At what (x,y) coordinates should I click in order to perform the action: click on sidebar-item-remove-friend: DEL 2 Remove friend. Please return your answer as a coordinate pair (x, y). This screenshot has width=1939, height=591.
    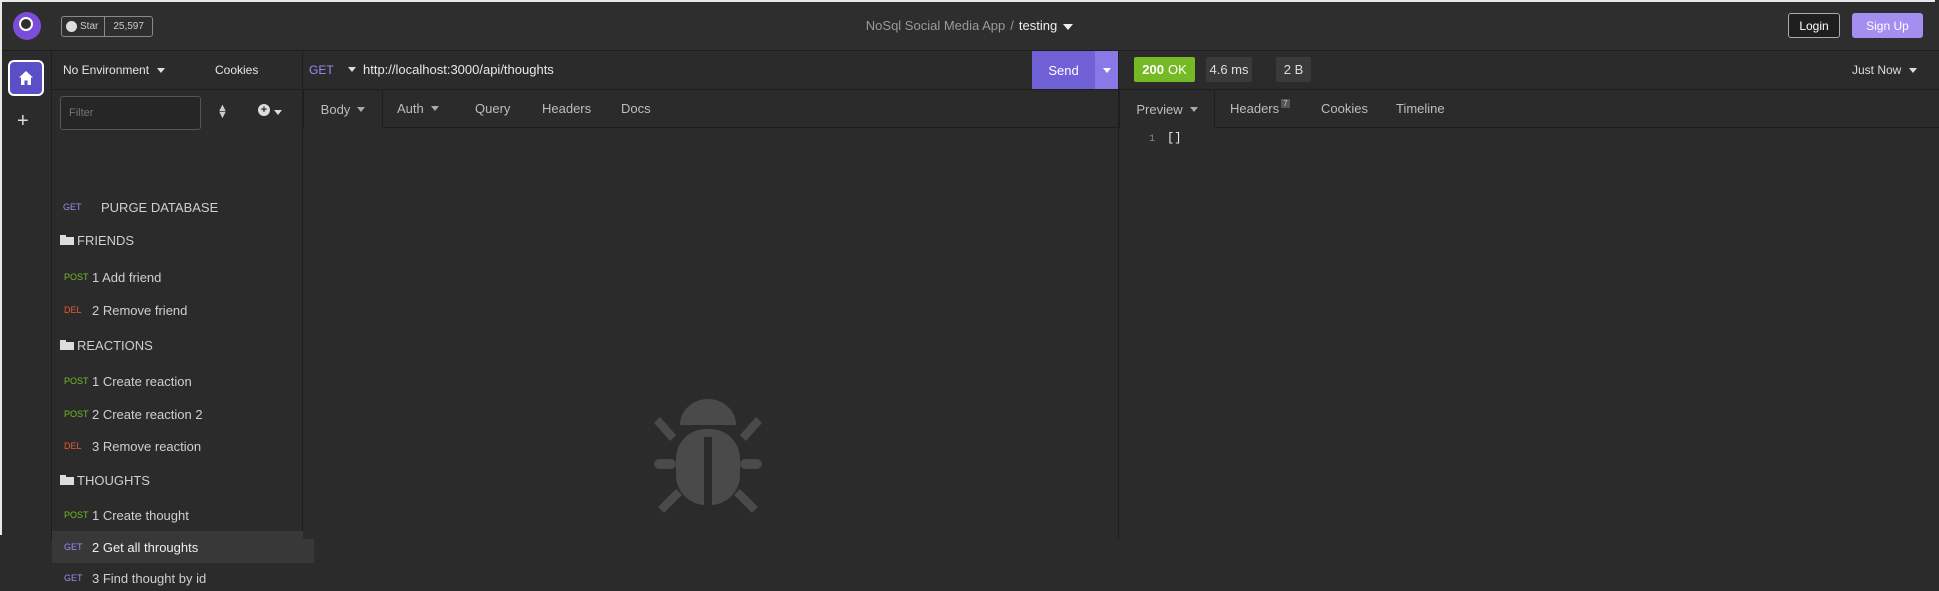
    Looking at the image, I should click on (183, 310).